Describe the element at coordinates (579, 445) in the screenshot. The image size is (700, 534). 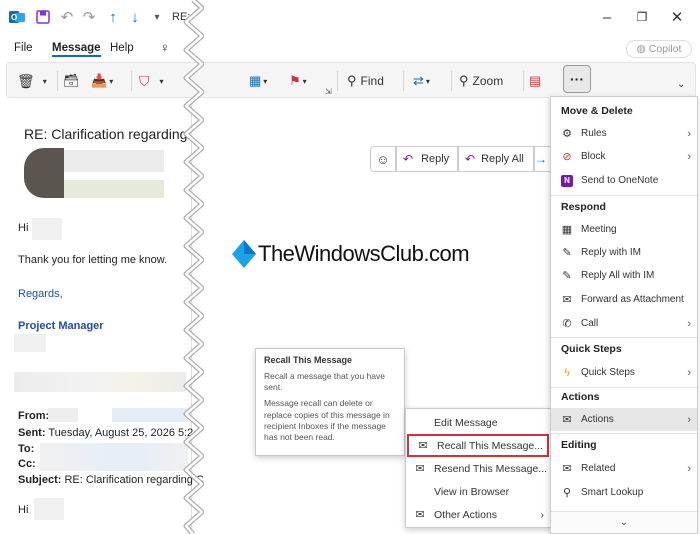
I see `section-editing: Editing` at that location.